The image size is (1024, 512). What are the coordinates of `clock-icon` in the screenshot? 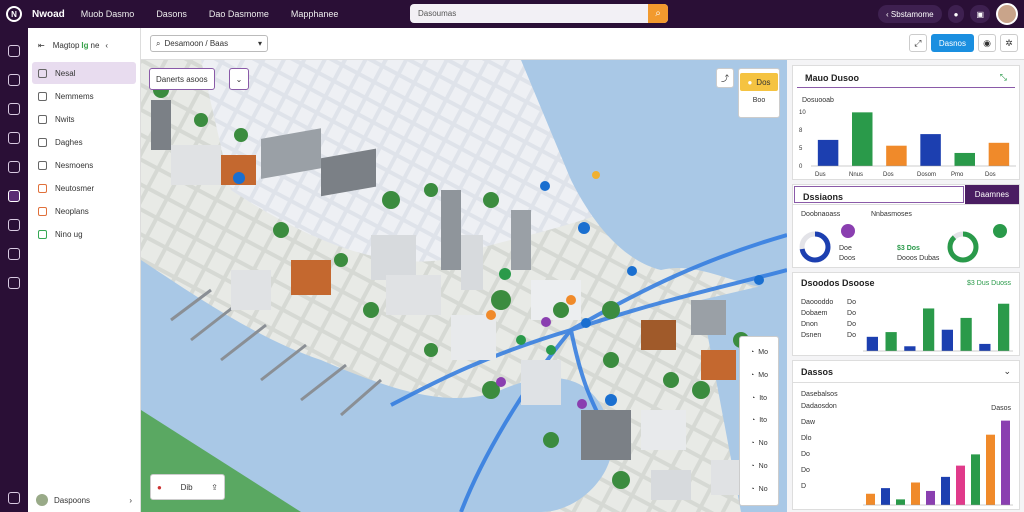 It's located at (14, 109).